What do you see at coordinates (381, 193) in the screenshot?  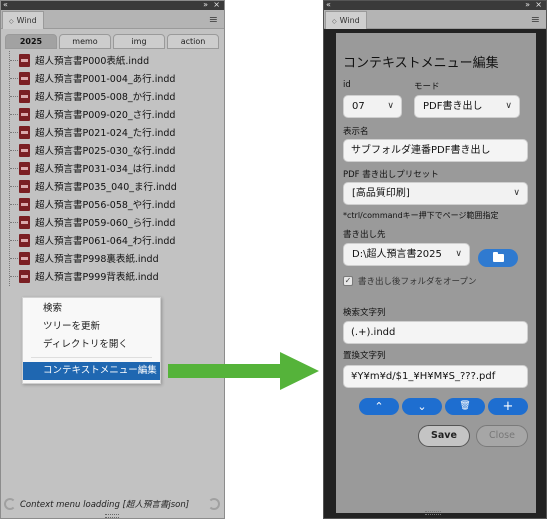 I see `pdf-preset-value: [高品質印刷]` at bounding box center [381, 193].